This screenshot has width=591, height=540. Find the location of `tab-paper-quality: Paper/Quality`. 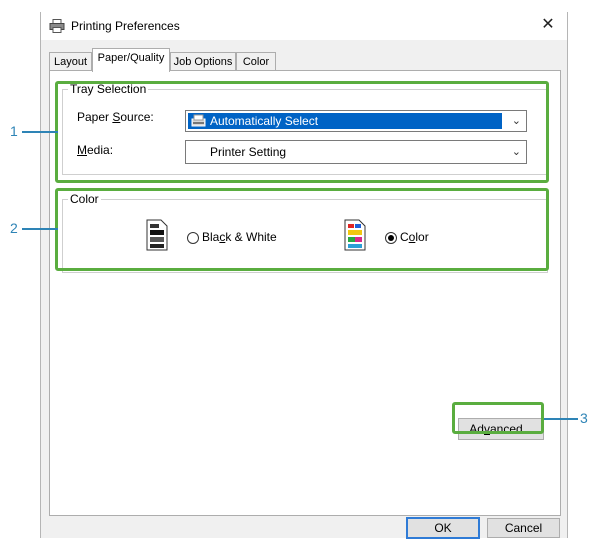

tab-paper-quality: Paper/Quality is located at coordinates (131, 60).